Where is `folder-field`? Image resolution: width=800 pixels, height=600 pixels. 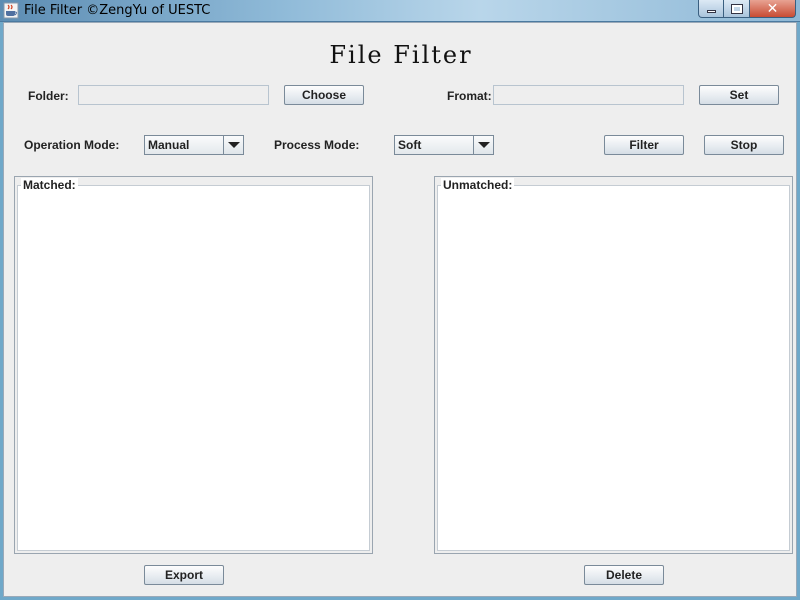 folder-field is located at coordinates (173, 95).